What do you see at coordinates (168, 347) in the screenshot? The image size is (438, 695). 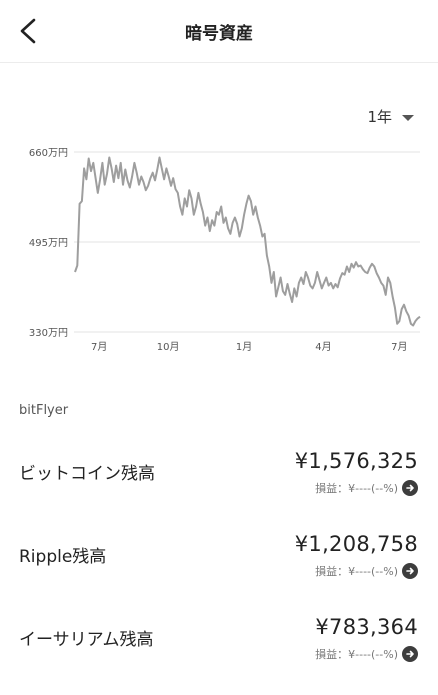 I see `x-tick-label: 10月` at bounding box center [168, 347].